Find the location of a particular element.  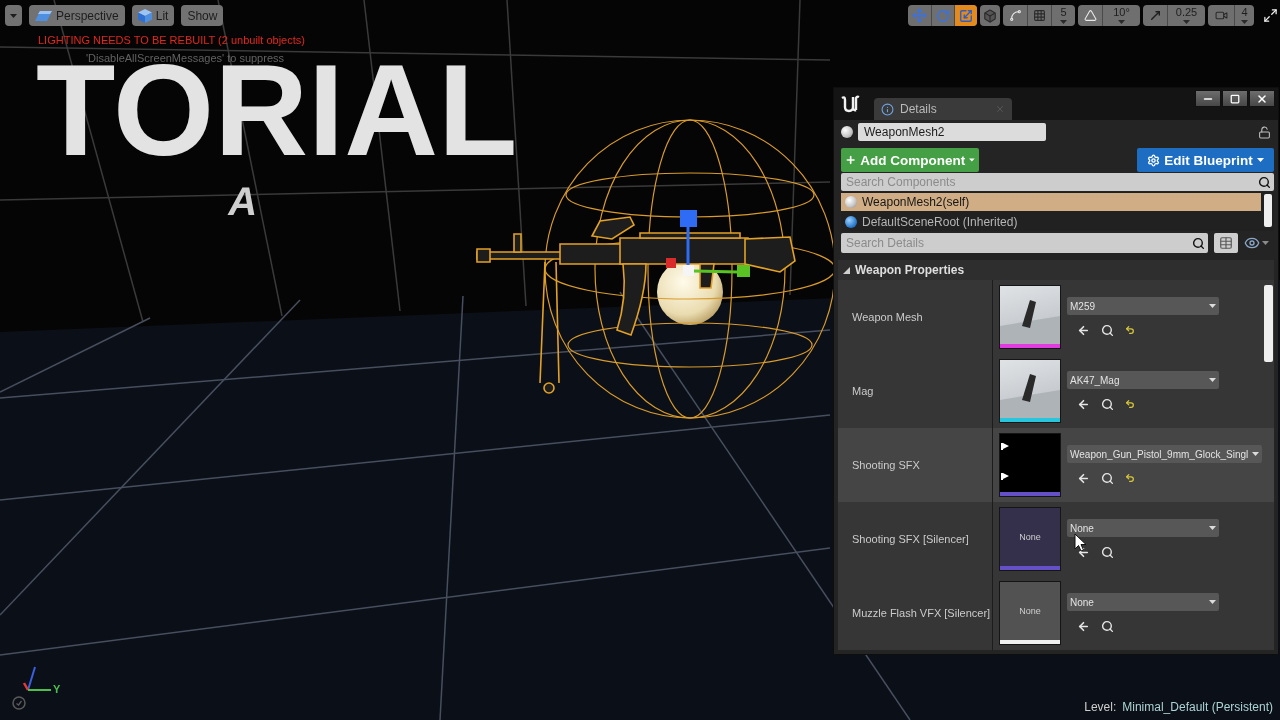

viewport-menu-button: Perspective is located at coordinates (77, 15).